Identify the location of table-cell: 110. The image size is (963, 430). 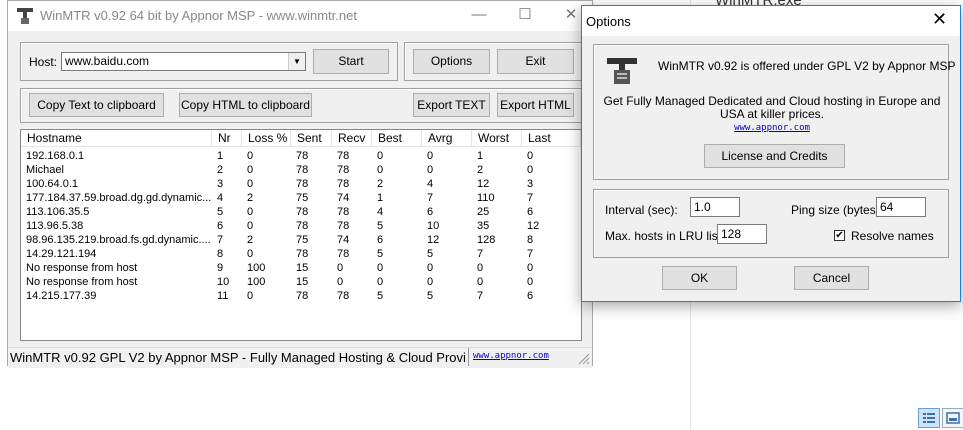
(486, 198).